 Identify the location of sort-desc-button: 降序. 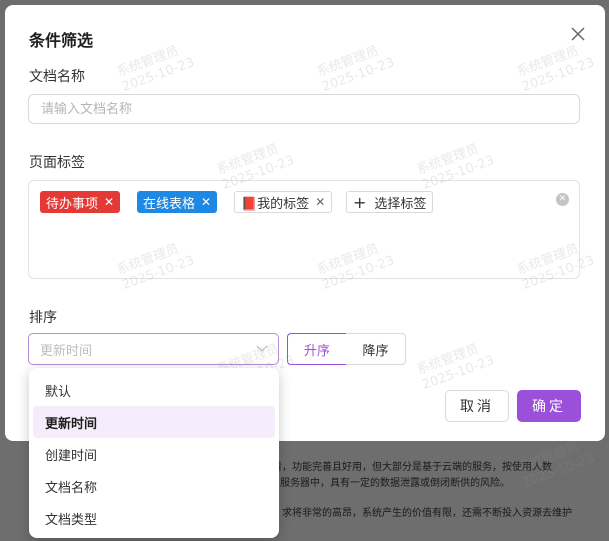
(376, 349).